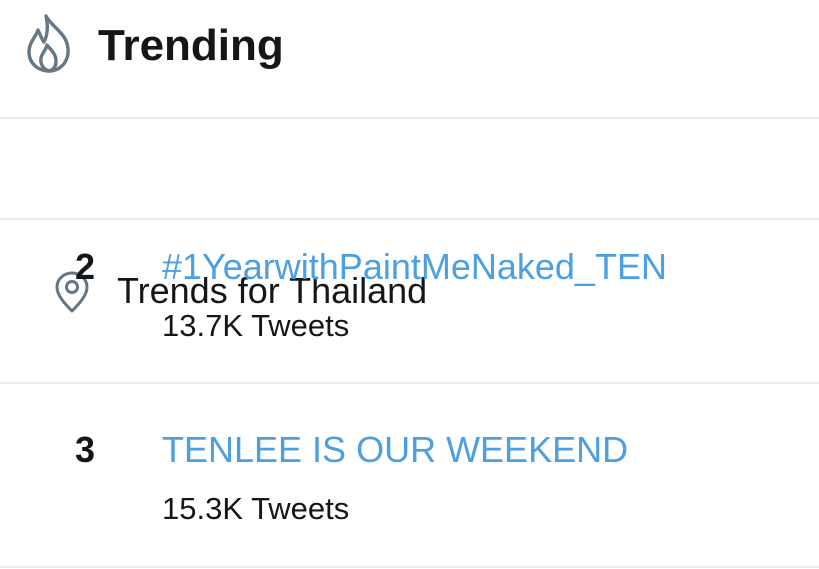 The height and width of the screenshot is (569, 819). I want to click on flame-icon, so click(48, 43).